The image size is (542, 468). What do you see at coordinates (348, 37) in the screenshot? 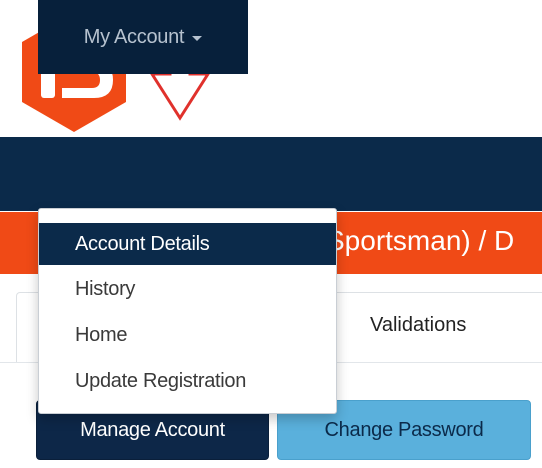
I see `nav-available-permits: Available Permits` at bounding box center [348, 37].